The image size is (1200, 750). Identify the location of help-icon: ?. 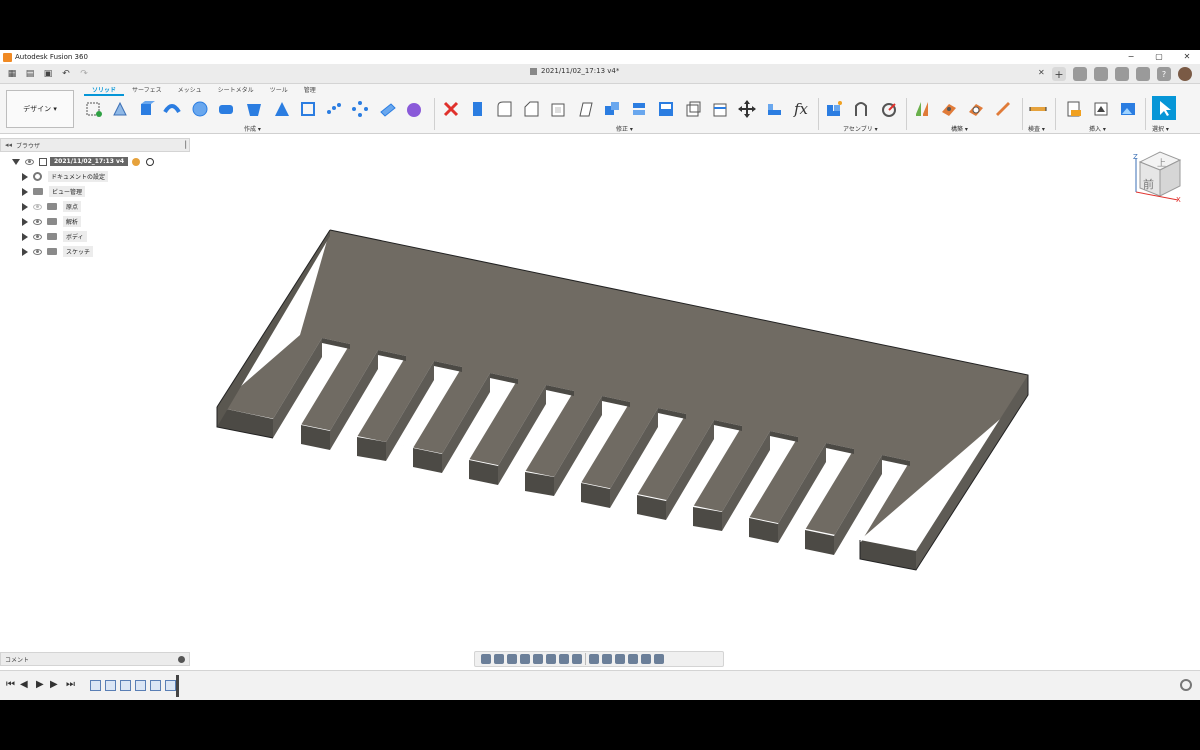
(1164, 74).